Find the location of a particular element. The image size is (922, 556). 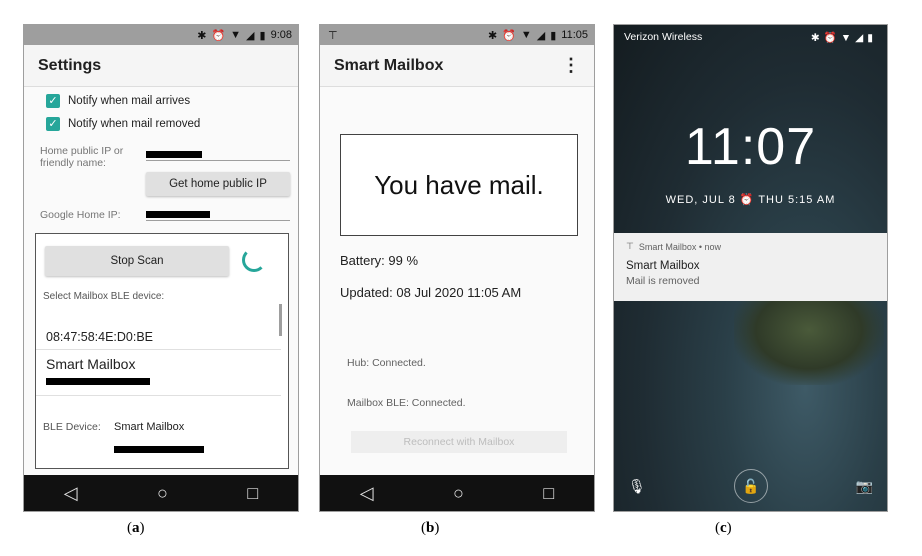

notification-body: Mail is removed is located at coordinates (663, 281).